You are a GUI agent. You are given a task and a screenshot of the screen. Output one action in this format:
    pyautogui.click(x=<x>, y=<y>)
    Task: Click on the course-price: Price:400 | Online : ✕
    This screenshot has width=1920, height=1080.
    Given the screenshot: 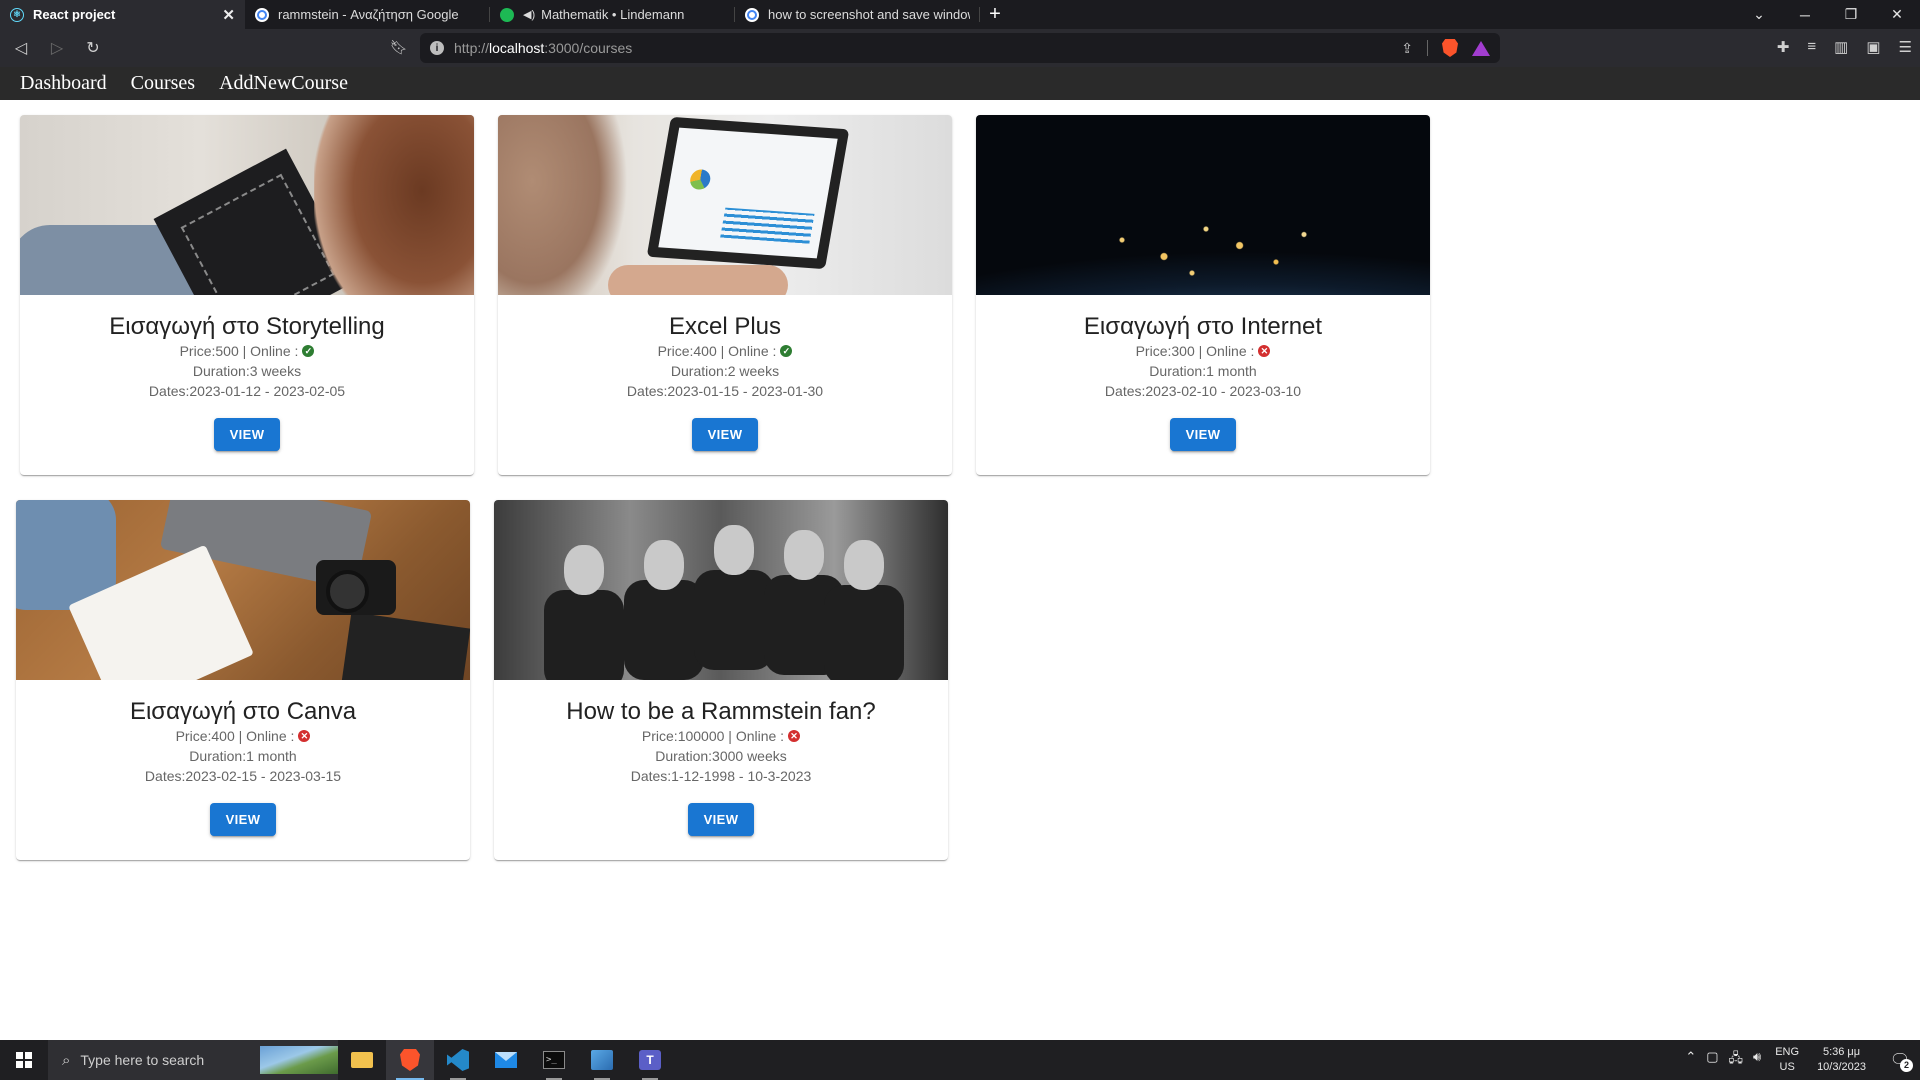 What is the action you would take?
    pyautogui.click(x=243, y=736)
    